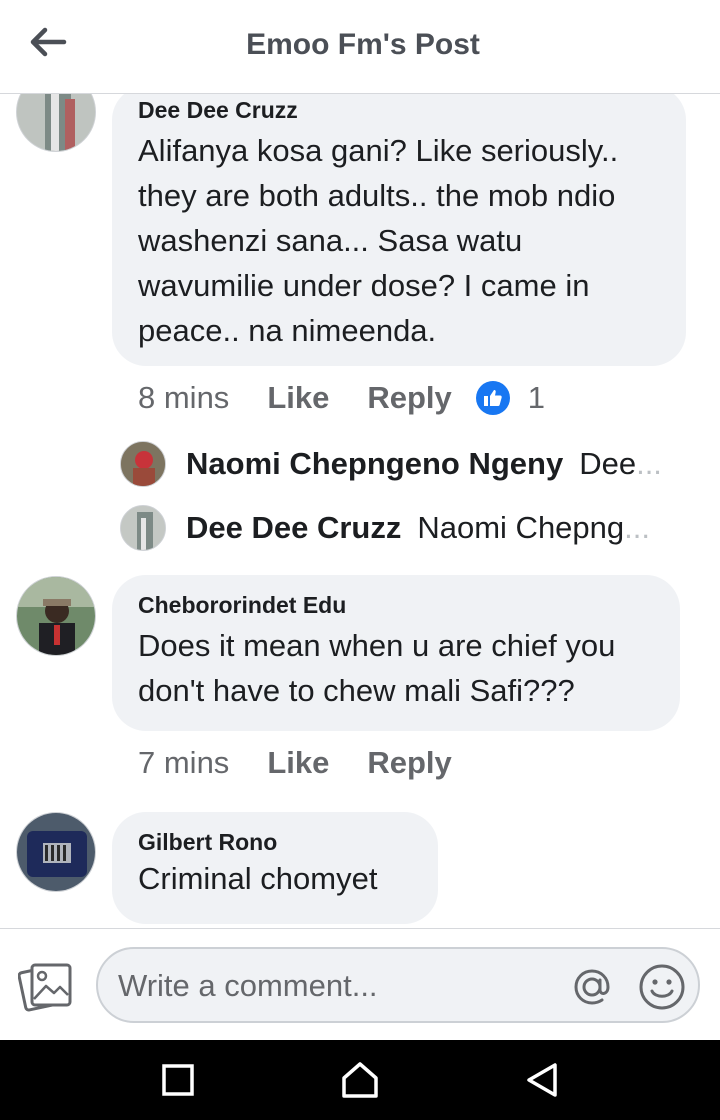  I want to click on comment-author: Gilbert Rono, so click(275, 842).